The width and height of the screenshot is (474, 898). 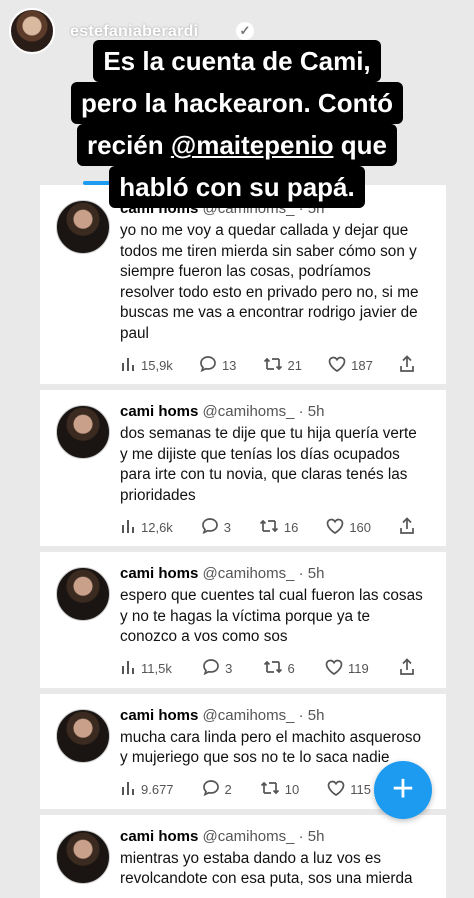 I want to click on reply-button: 13, so click(x=217, y=365).